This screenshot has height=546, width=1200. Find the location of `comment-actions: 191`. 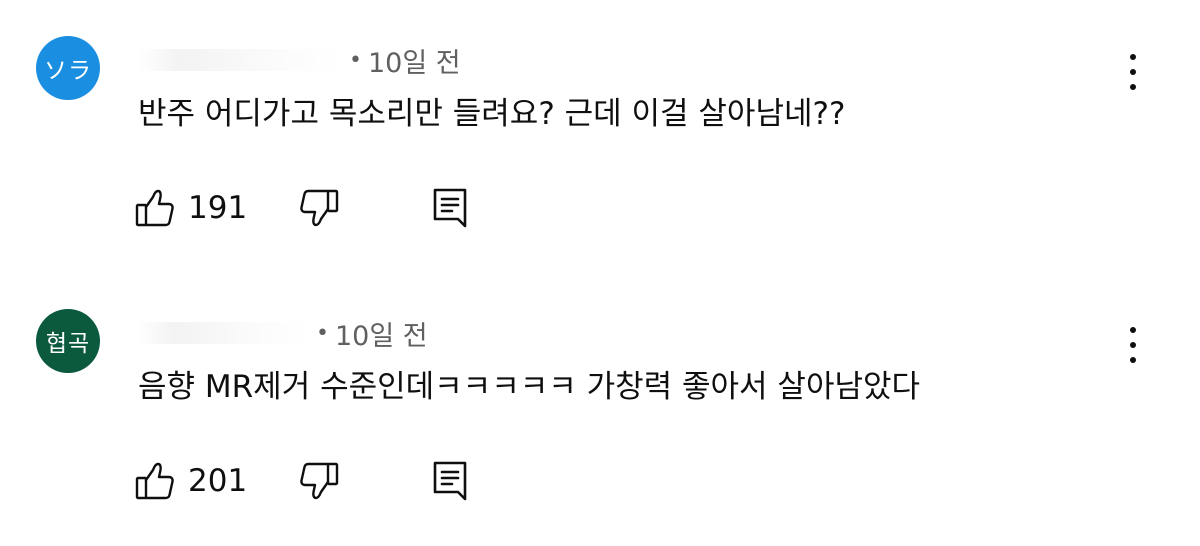

comment-actions: 191 is located at coordinates (302, 208).